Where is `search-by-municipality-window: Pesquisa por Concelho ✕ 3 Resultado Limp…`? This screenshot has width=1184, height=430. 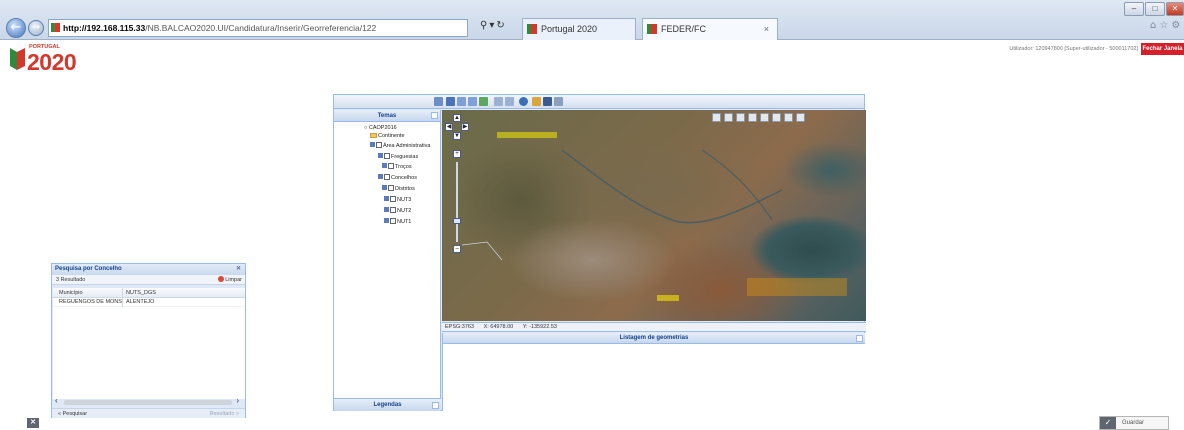
search-by-municipality-window: Pesquisa por Concelho ✕ 3 Resultado Limp… is located at coordinates (148, 340).